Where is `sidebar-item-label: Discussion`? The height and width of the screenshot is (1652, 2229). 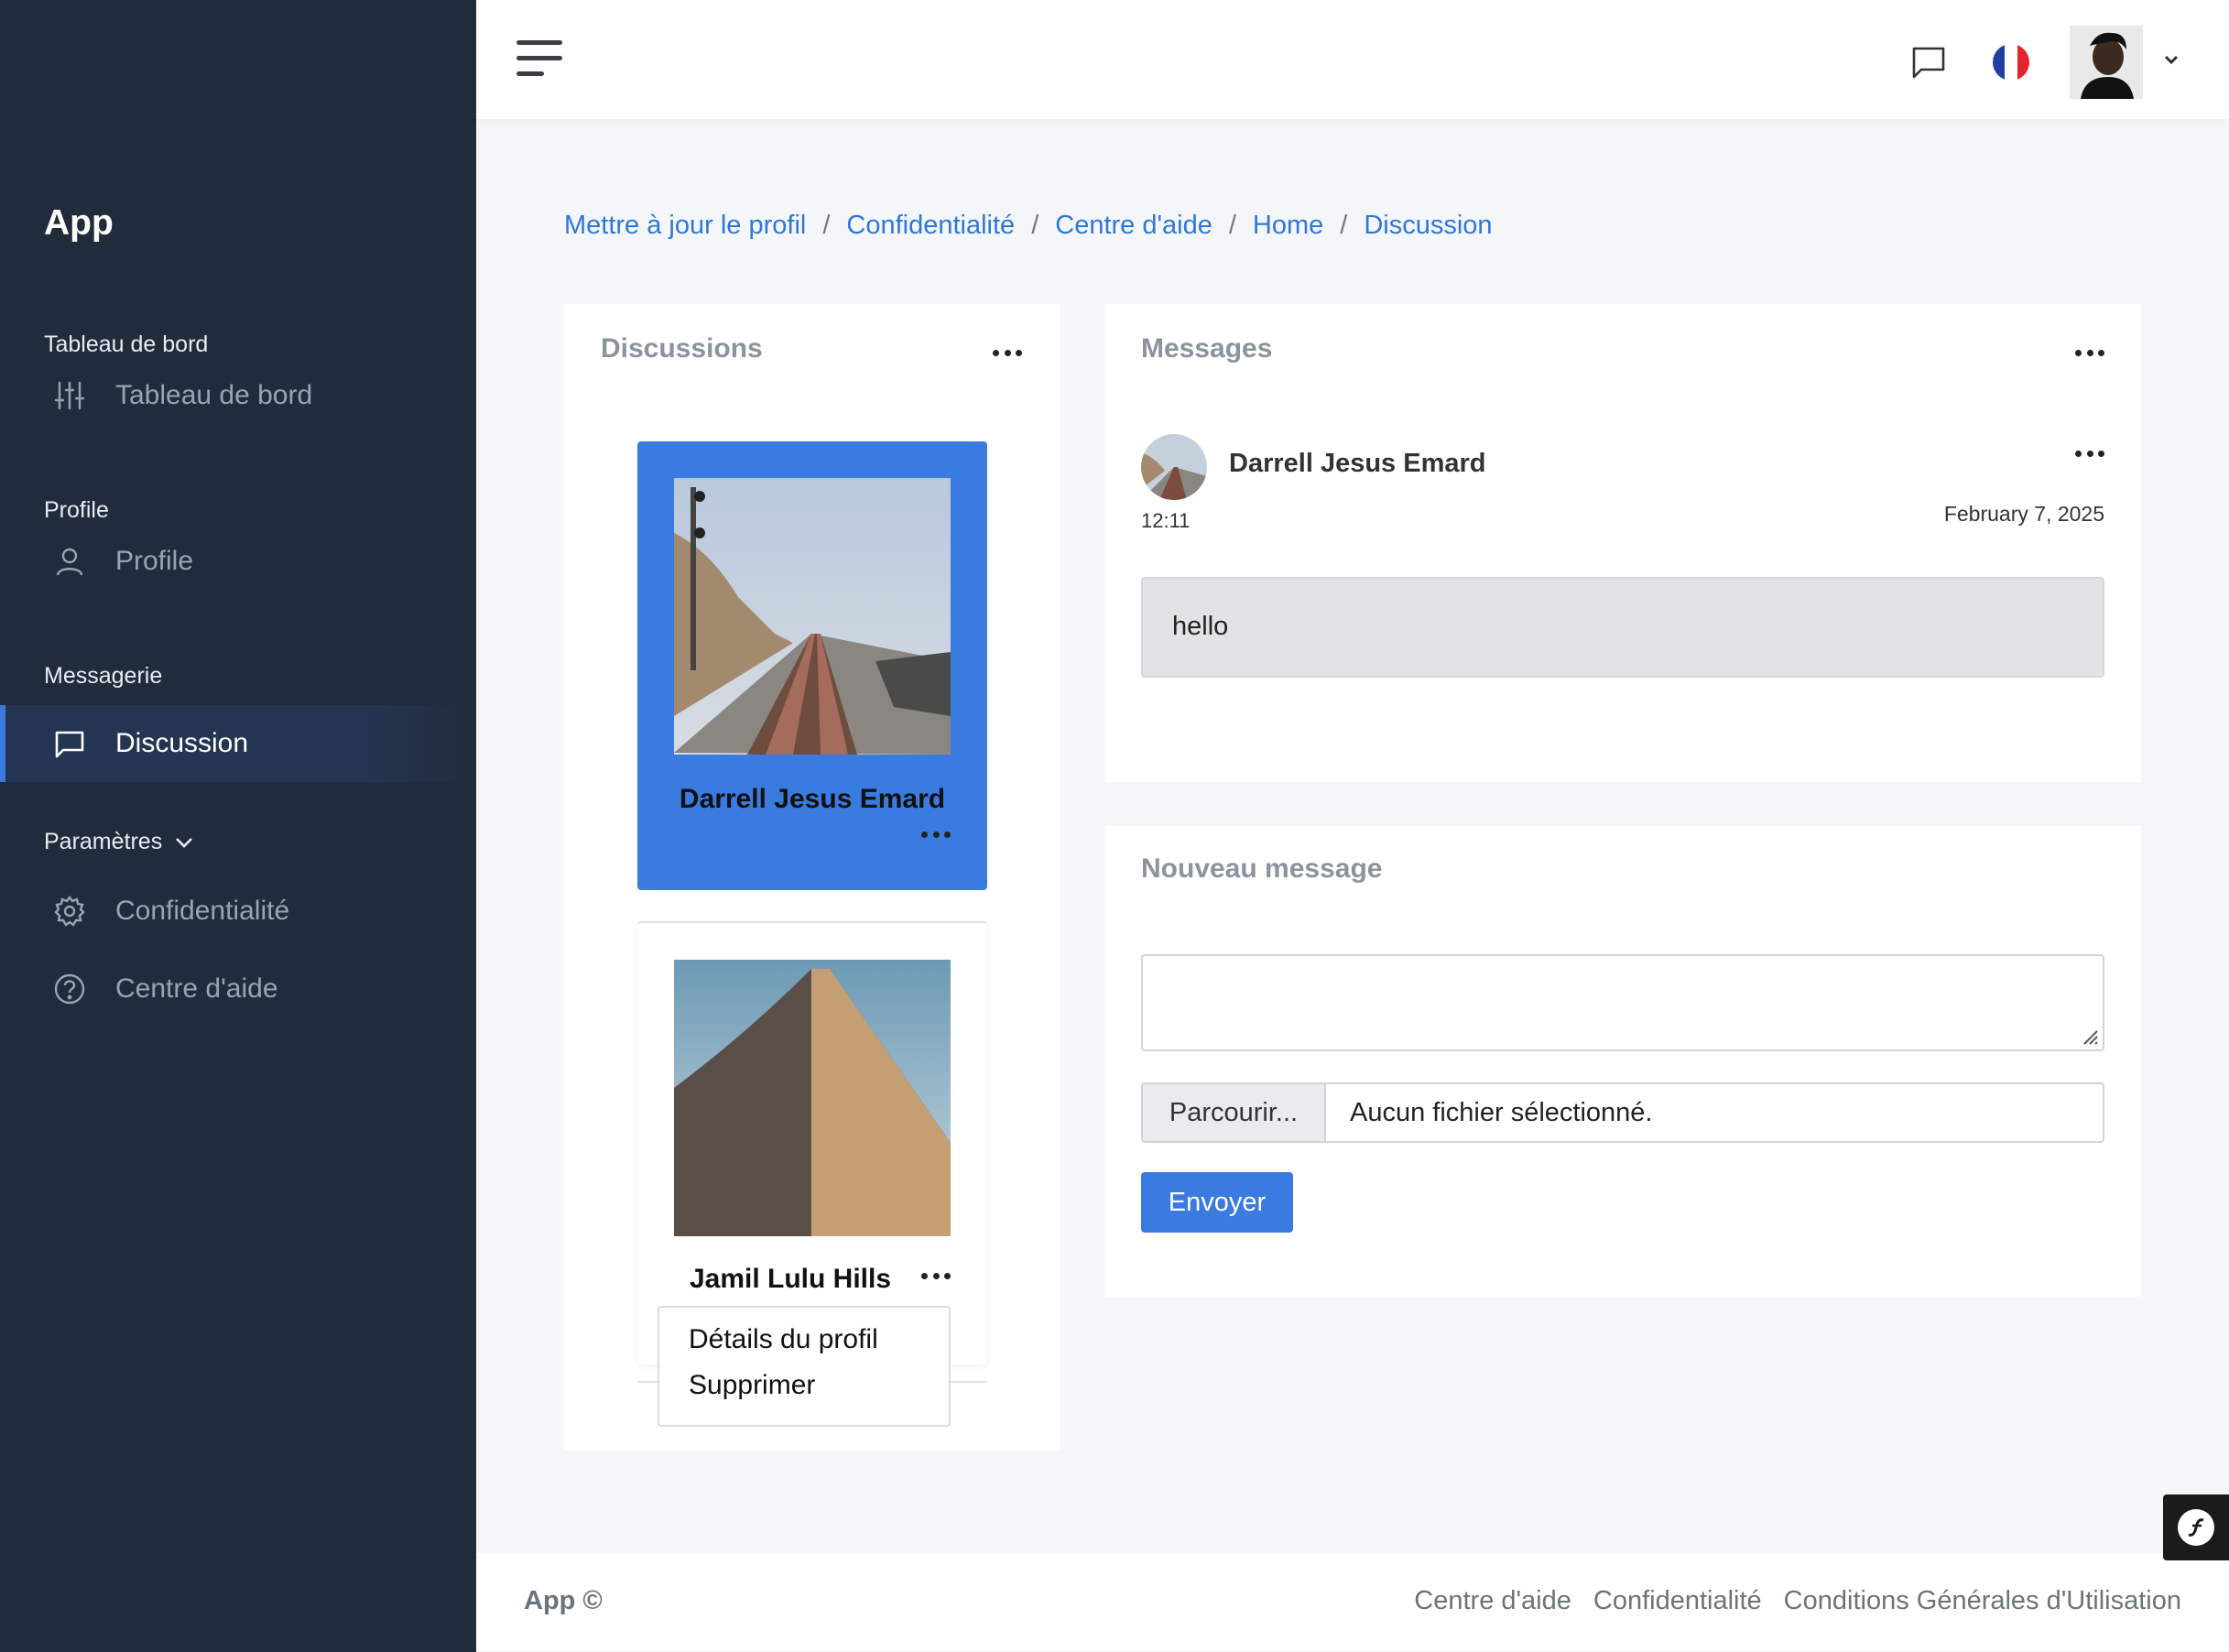 sidebar-item-label: Discussion is located at coordinates (182, 743).